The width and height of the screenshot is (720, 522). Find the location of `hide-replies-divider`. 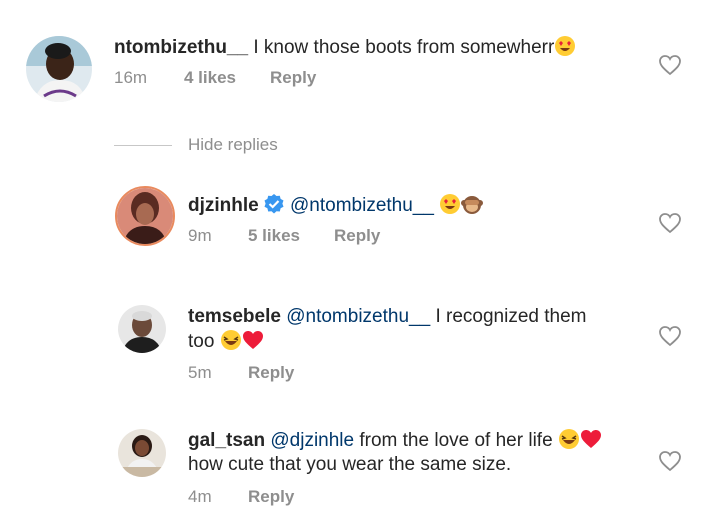

hide-replies-divider is located at coordinates (143, 145).